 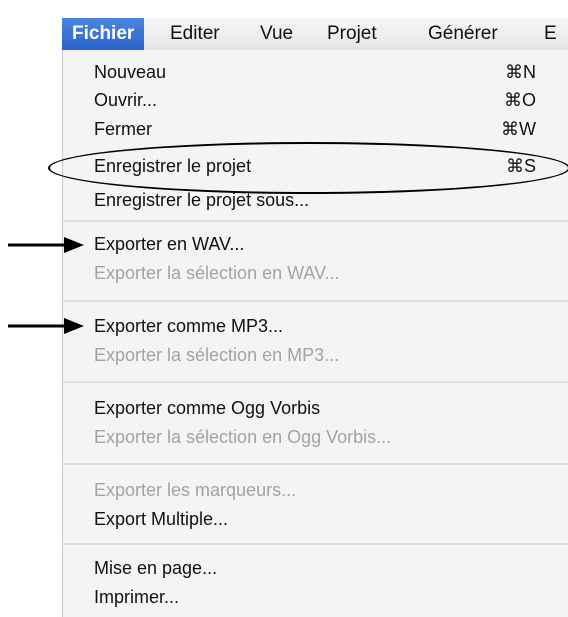 I want to click on menu-projet: Projet, so click(x=352, y=34).